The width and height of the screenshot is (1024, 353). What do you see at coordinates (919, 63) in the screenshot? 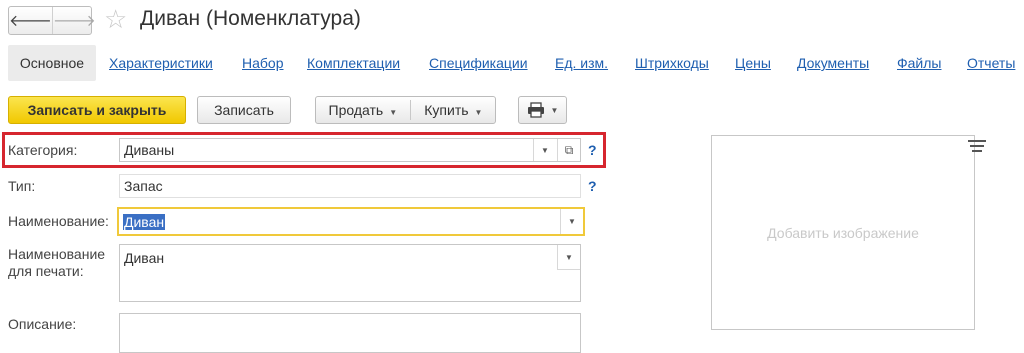
I see `tab-files: Файлы` at bounding box center [919, 63].